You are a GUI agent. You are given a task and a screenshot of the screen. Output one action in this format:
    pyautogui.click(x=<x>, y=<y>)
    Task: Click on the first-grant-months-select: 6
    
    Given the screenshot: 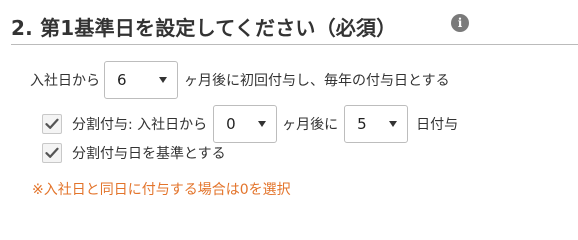 What is the action you would take?
    pyautogui.click(x=141, y=80)
    